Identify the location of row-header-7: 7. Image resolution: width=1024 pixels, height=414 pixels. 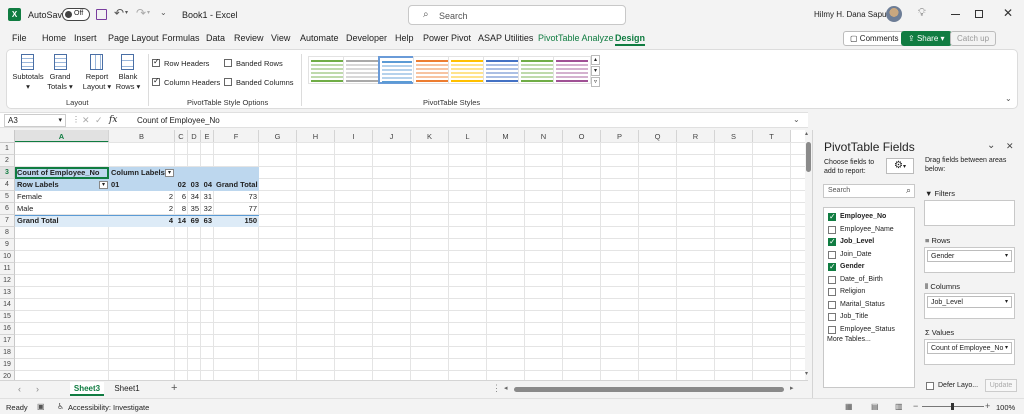
(7, 221).